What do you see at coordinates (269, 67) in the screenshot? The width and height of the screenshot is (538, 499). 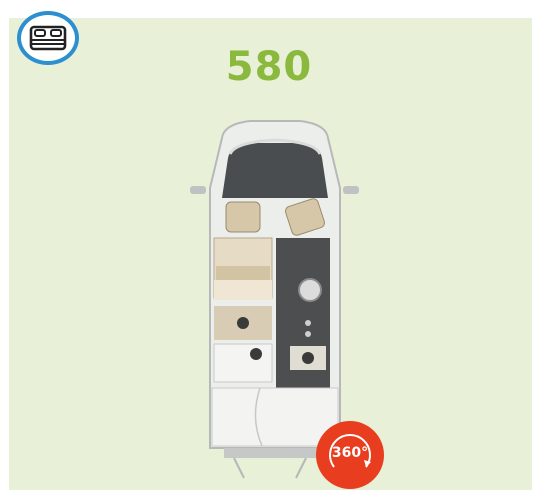 I see `model-title: 580` at bounding box center [269, 67].